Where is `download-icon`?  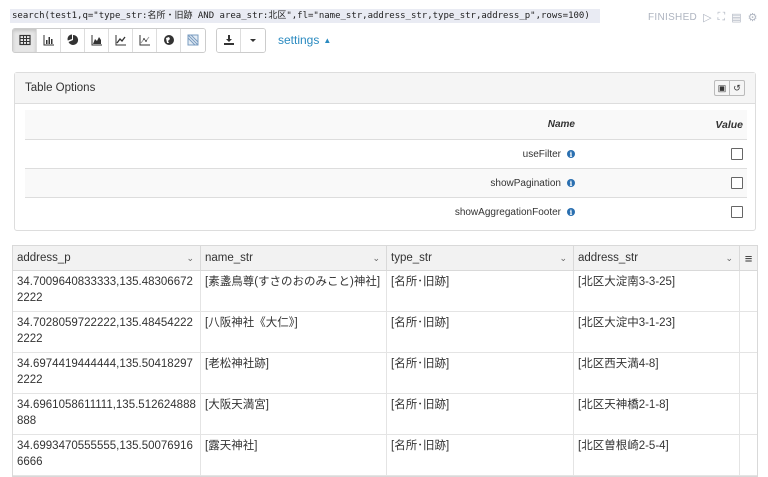 download-icon is located at coordinates (228, 40).